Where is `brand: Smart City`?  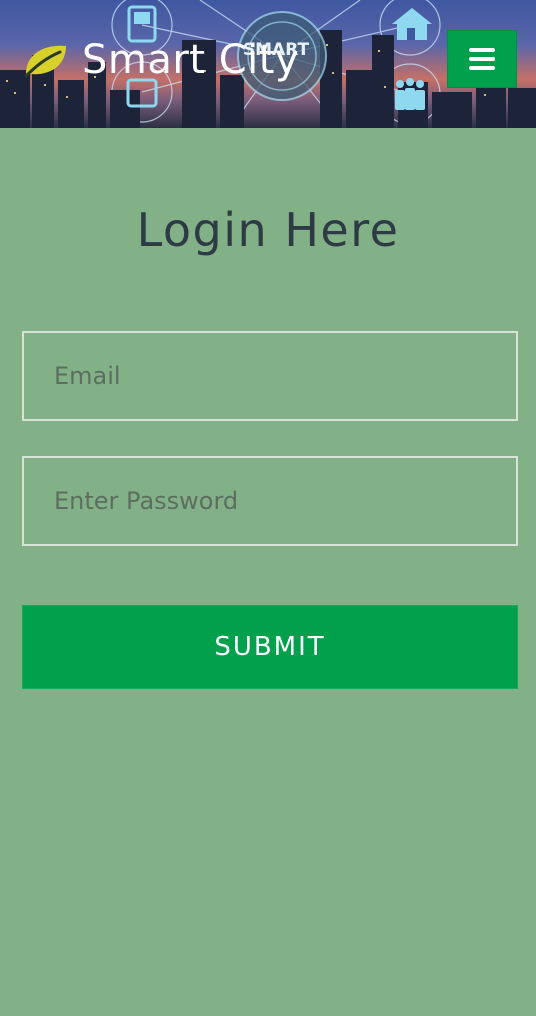 brand: Smart City is located at coordinates (160, 60).